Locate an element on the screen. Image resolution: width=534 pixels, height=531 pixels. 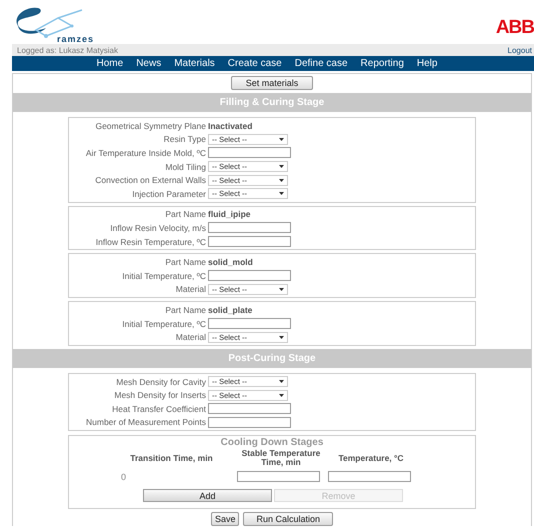
add-button: Add is located at coordinates (207, 495).